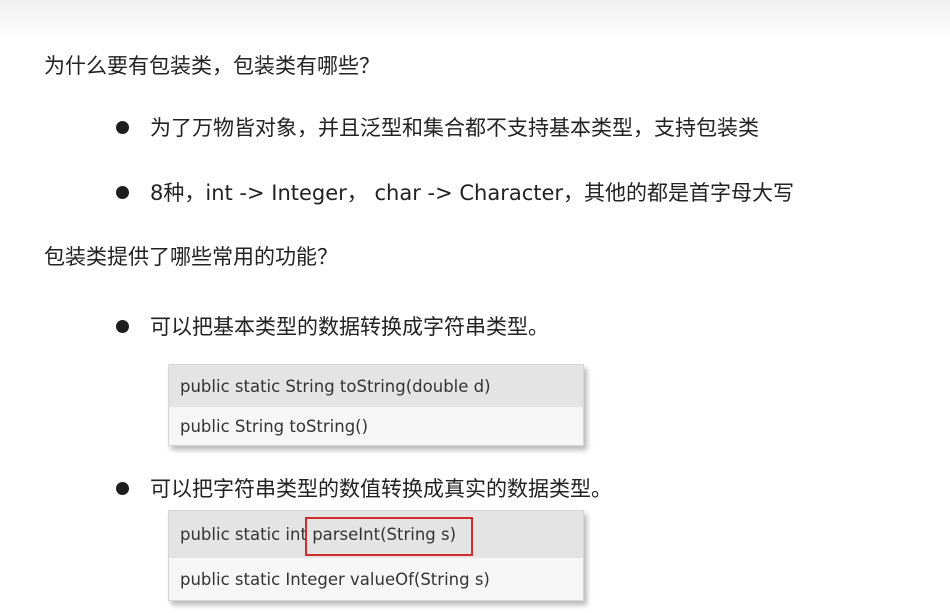  Describe the element at coordinates (376, 579) in the screenshot. I see `method-row-valueof: public static Integer valueOf(String s)` at that location.